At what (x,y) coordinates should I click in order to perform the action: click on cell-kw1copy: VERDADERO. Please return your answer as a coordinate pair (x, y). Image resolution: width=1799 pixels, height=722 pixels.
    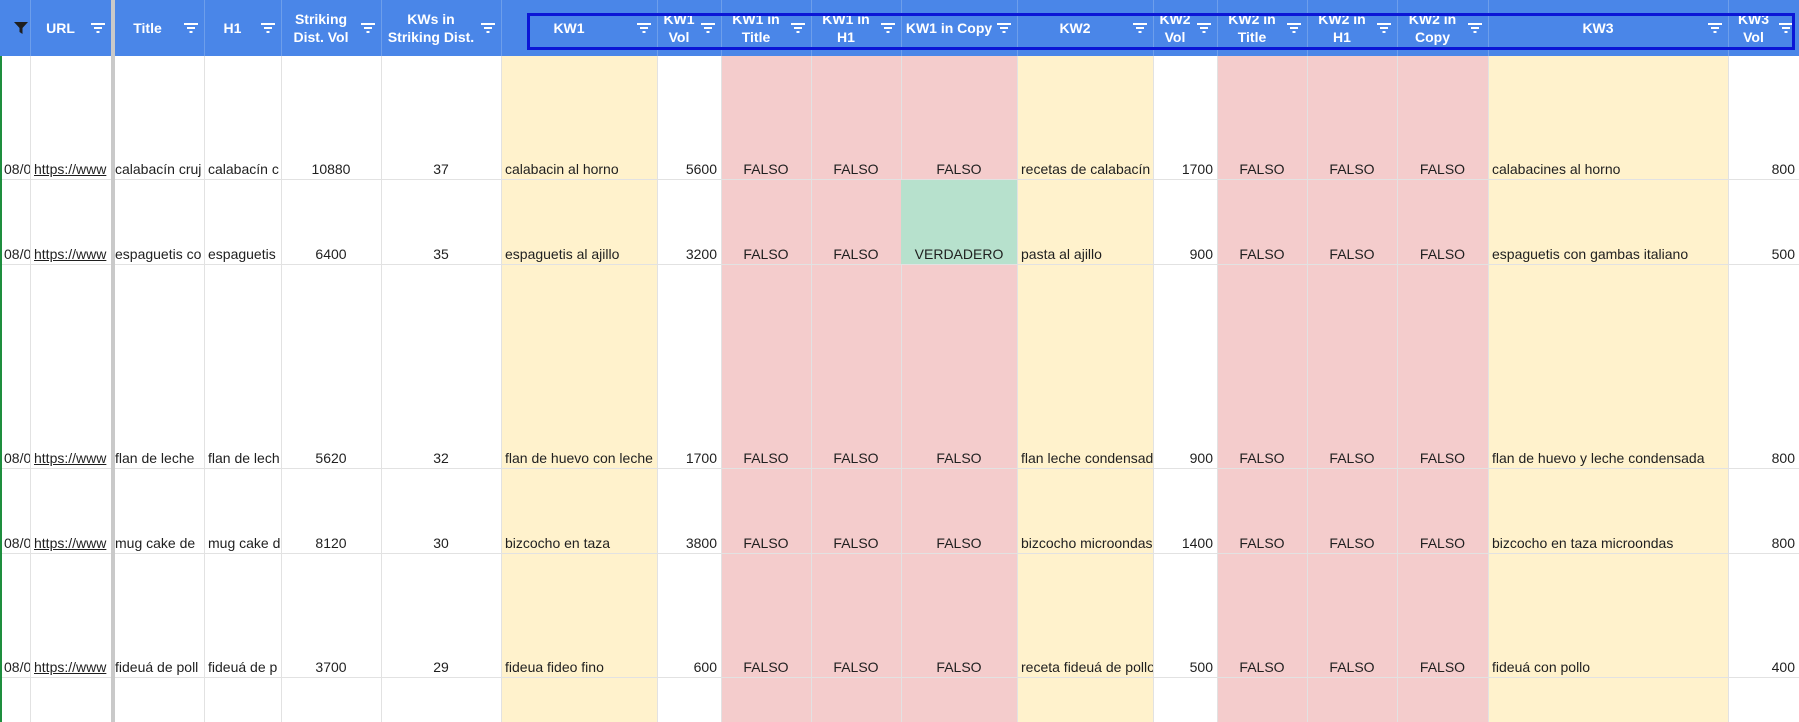
    Looking at the image, I should click on (959, 222).